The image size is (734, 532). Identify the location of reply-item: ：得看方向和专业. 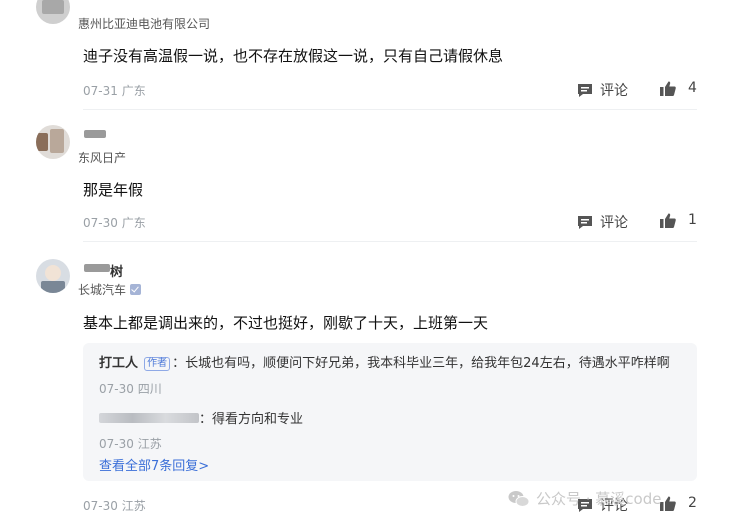
(201, 417).